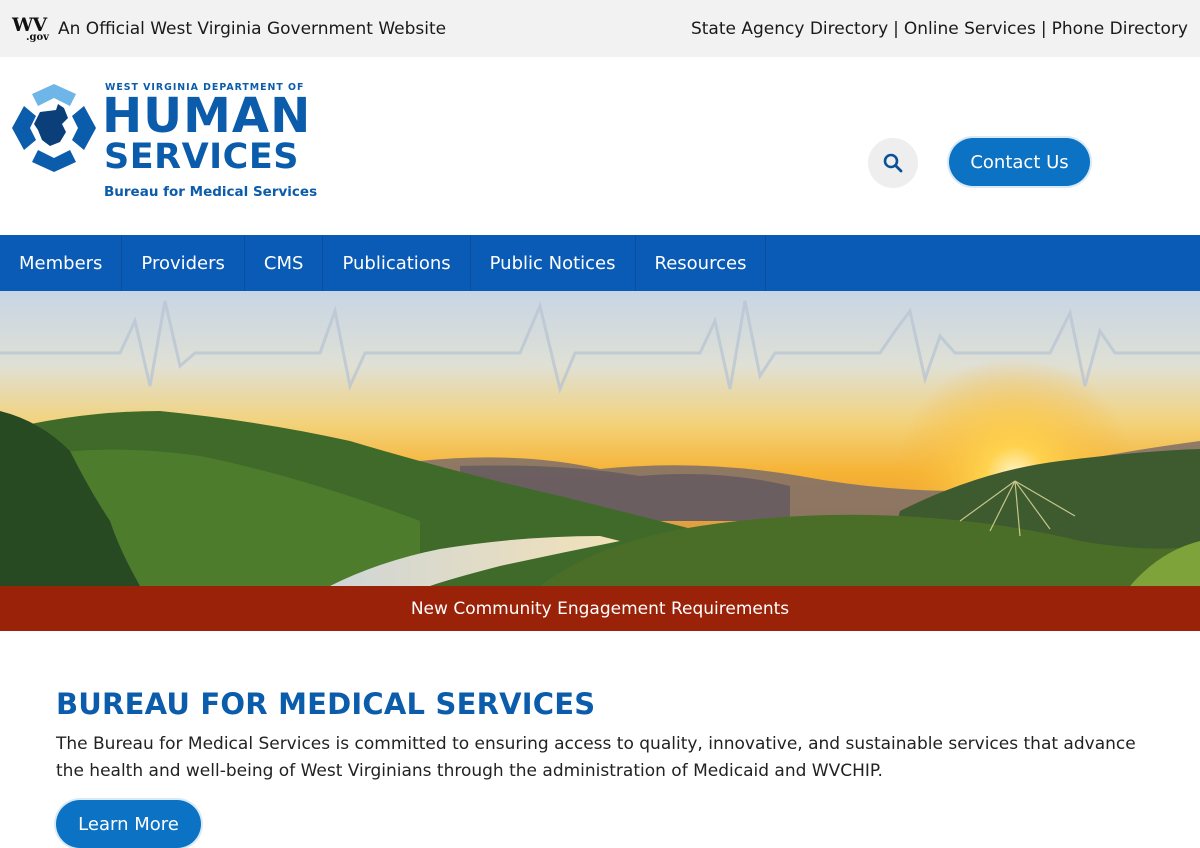  What do you see at coordinates (128, 824) in the screenshot?
I see `learn-more-button: Learn More` at bounding box center [128, 824].